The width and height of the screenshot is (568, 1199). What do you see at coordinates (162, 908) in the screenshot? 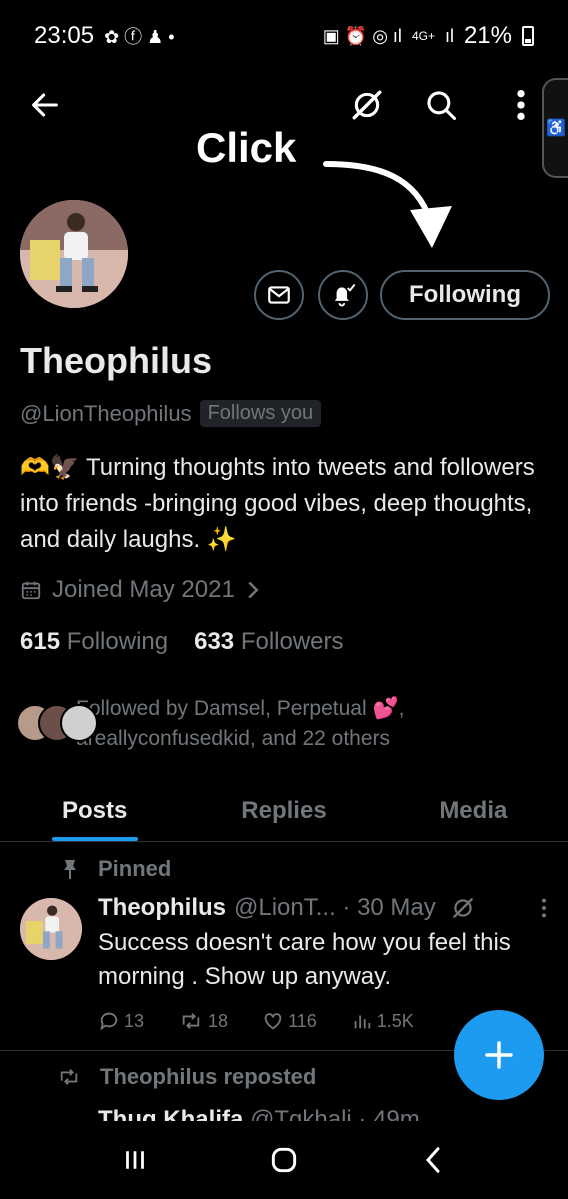
I see `post-author: Theophilus` at bounding box center [162, 908].